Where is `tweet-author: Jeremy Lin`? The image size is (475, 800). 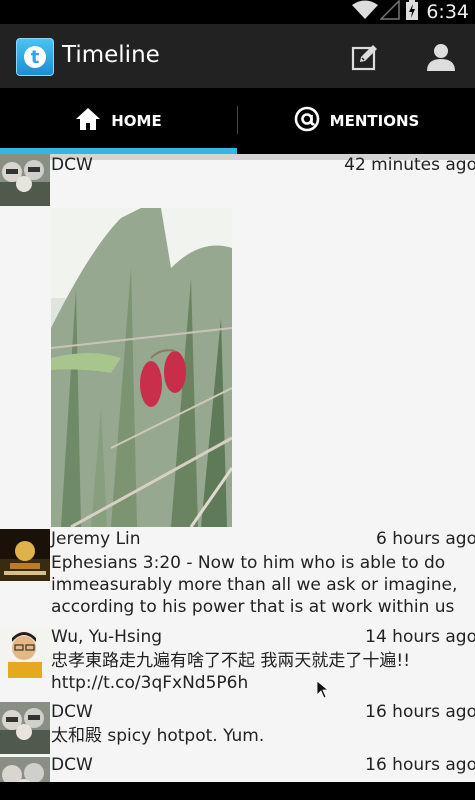
tweet-author: Jeremy Lin is located at coordinates (96, 539).